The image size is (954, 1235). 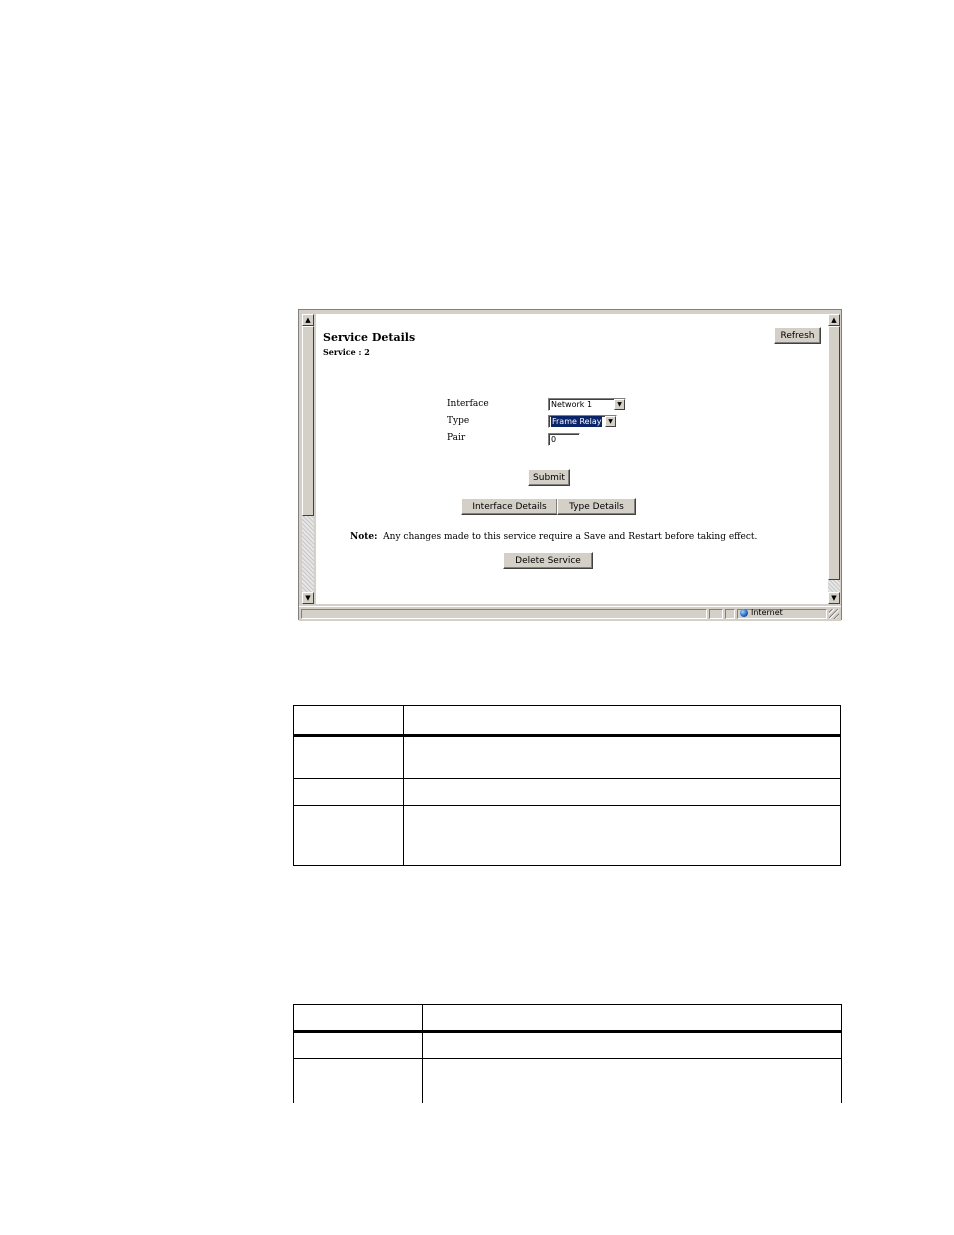 What do you see at coordinates (468, 404) in the screenshot?
I see `interface-label: Interface` at bounding box center [468, 404].